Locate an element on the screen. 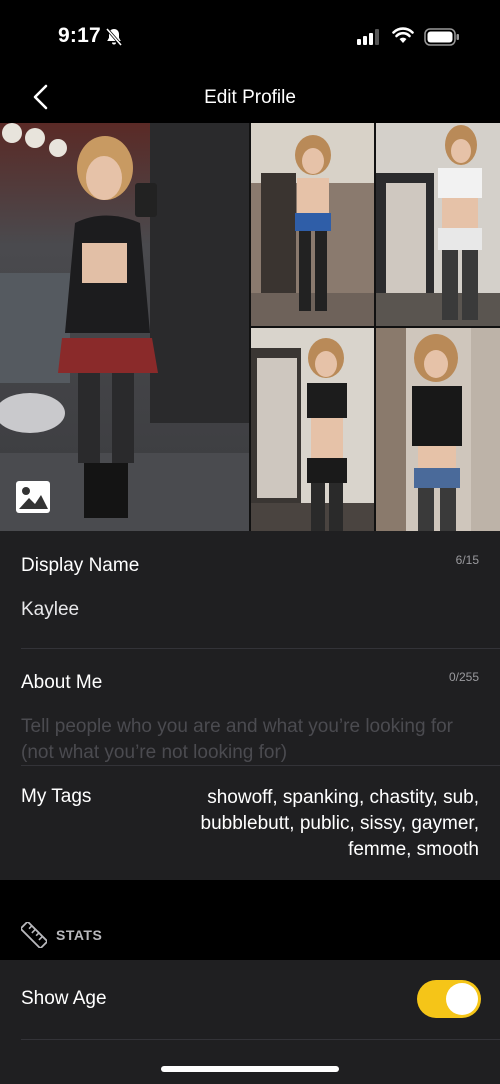  show-age-label: Show Age is located at coordinates (64, 998).